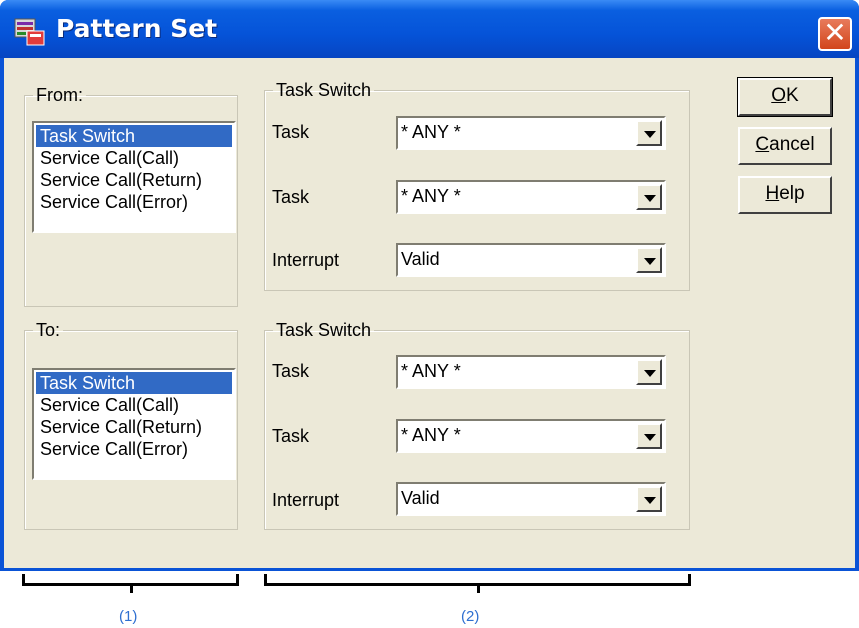  Describe the element at coordinates (291, 371) in the screenshot. I see `to-task-label-1: Task` at that location.